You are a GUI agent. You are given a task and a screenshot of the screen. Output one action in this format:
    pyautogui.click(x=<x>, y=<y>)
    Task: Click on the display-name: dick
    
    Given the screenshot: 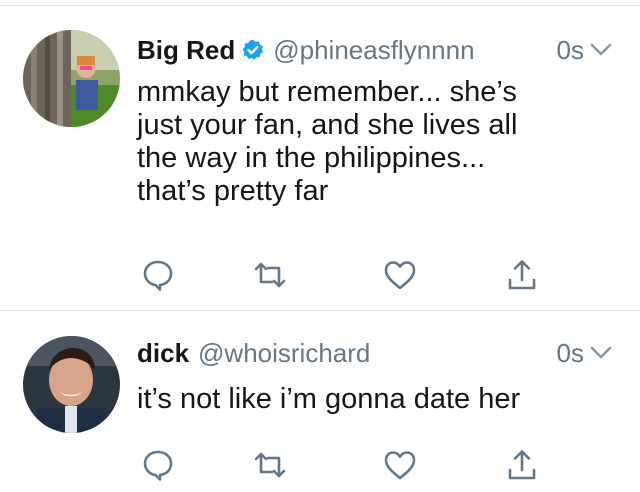 What is the action you would take?
    pyautogui.click(x=163, y=353)
    